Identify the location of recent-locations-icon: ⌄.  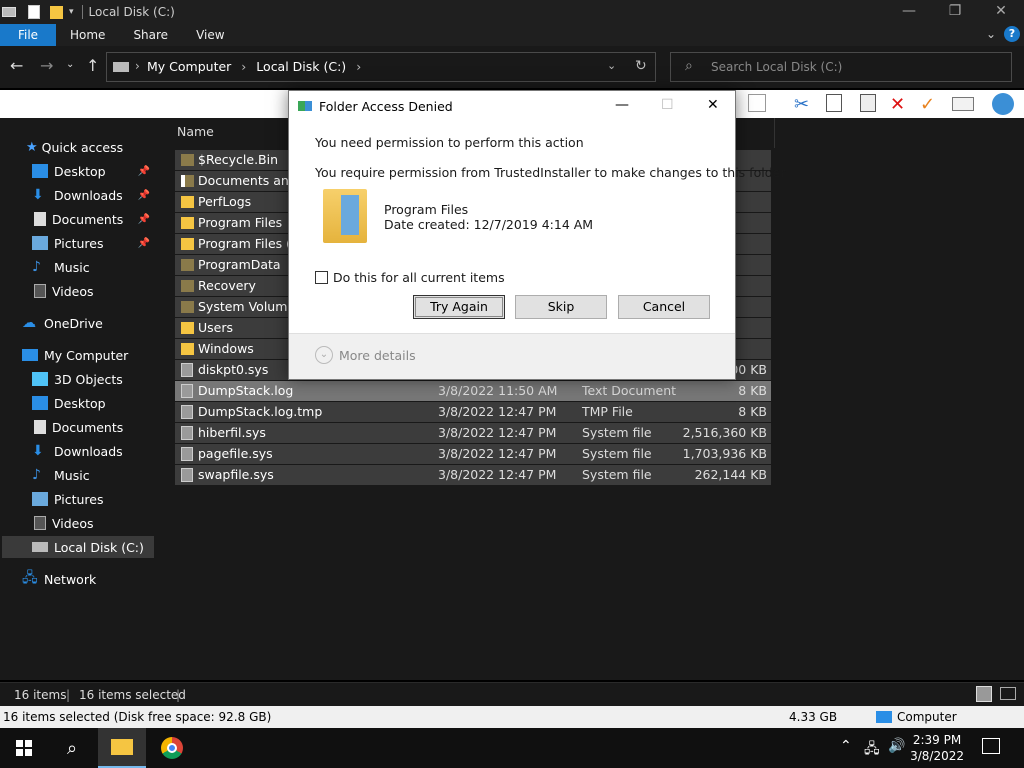
(70, 64).